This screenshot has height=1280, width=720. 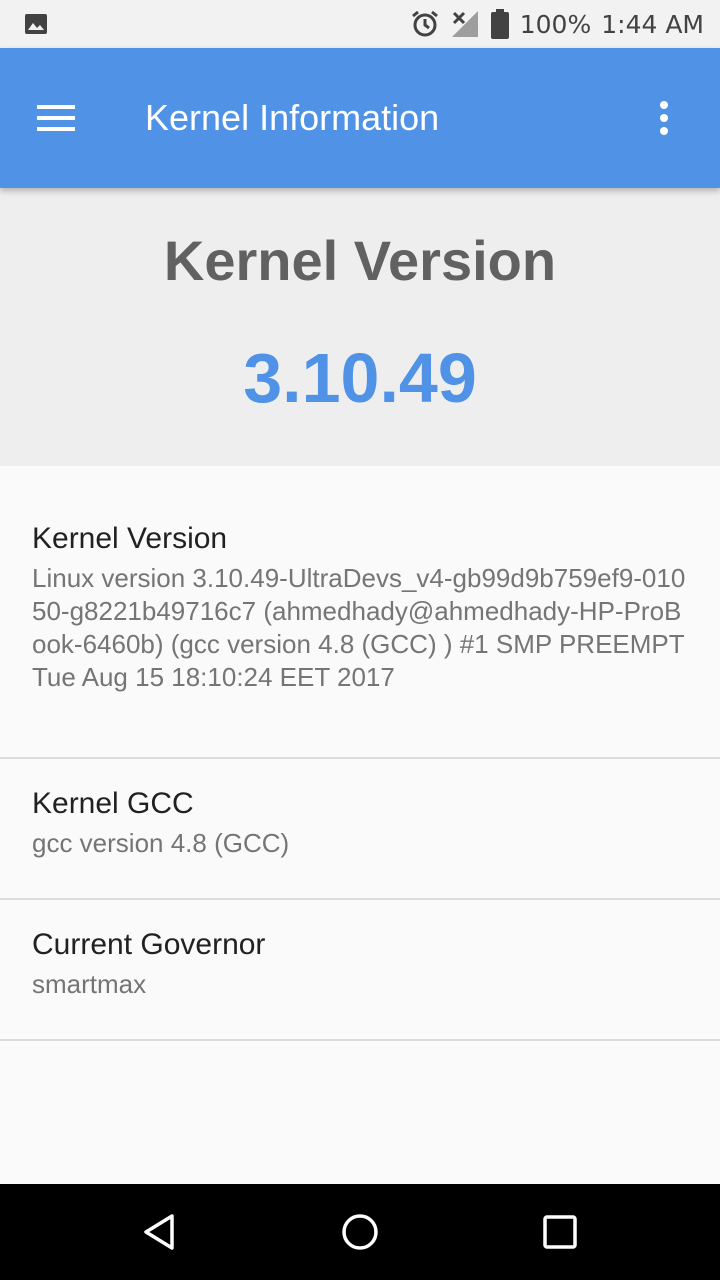 What do you see at coordinates (360, 24) in the screenshot?
I see `status-bar: 100% 1:44 AM` at bounding box center [360, 24].